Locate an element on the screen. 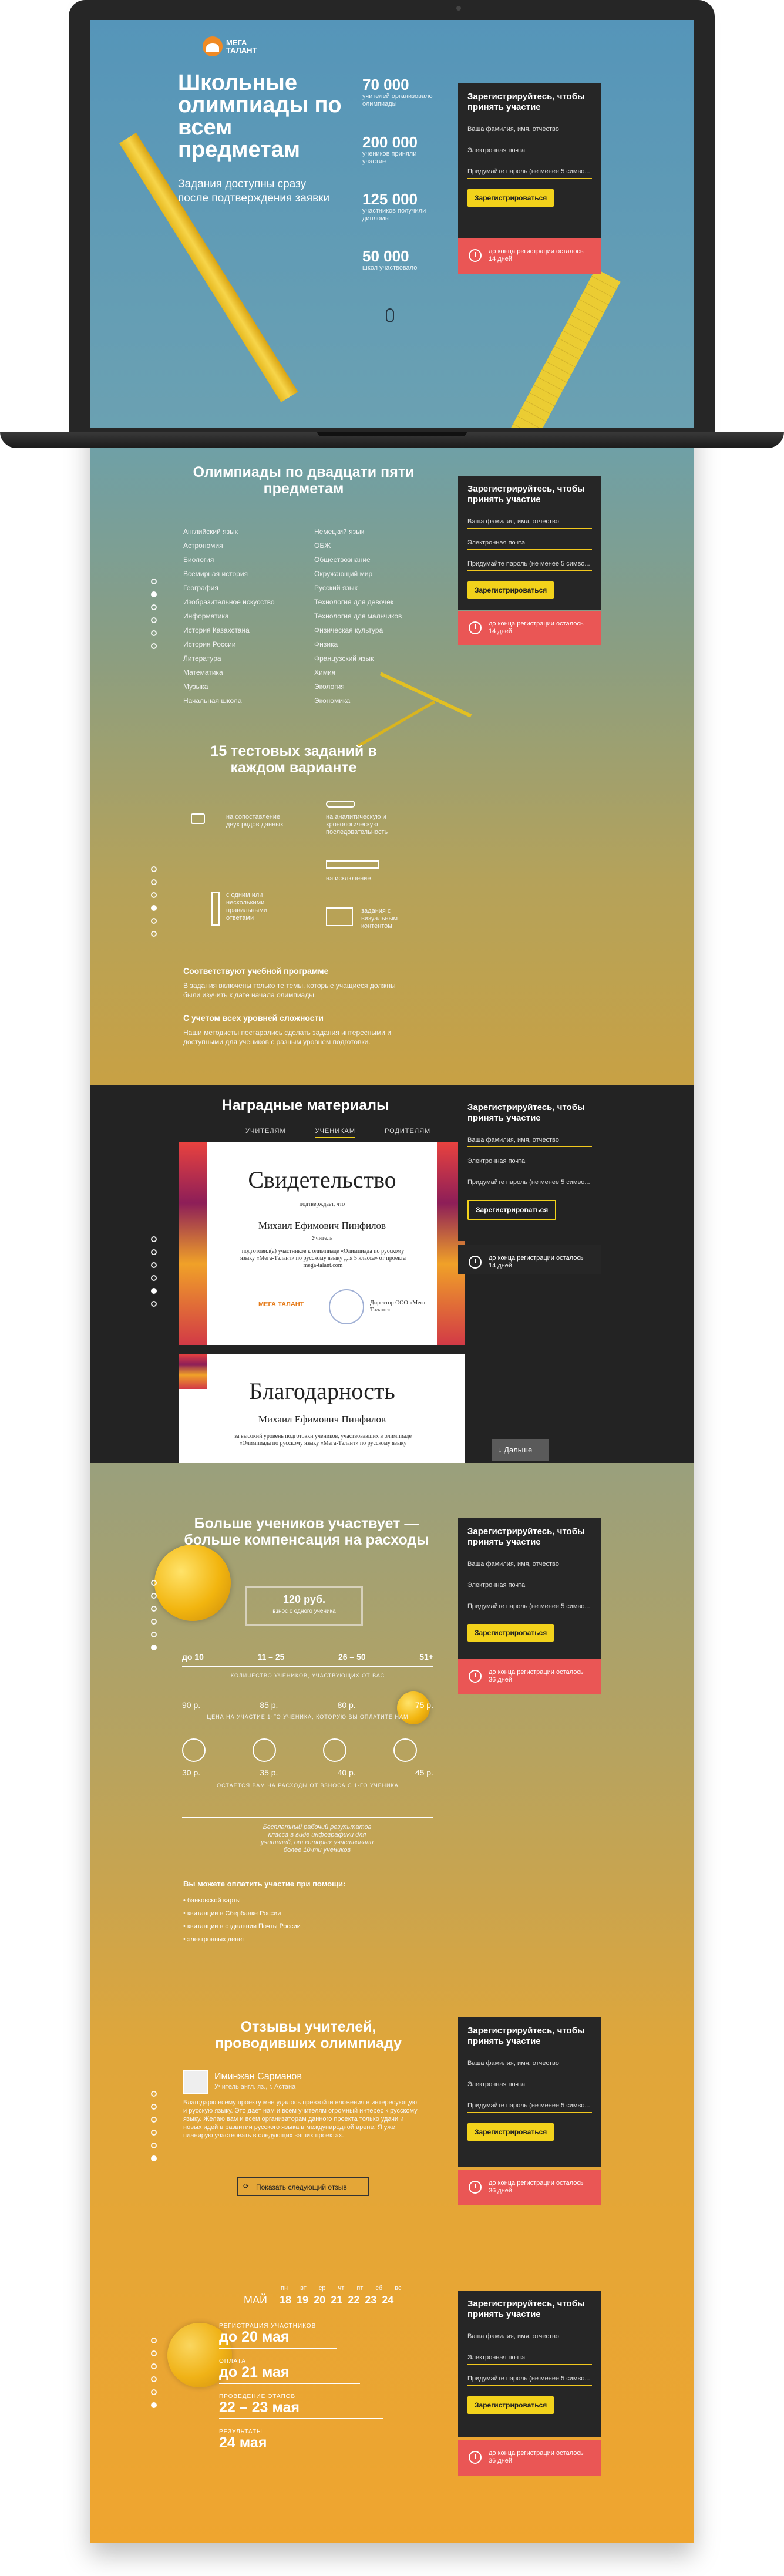  list-item: Физика is located at coordinates (326, 644).